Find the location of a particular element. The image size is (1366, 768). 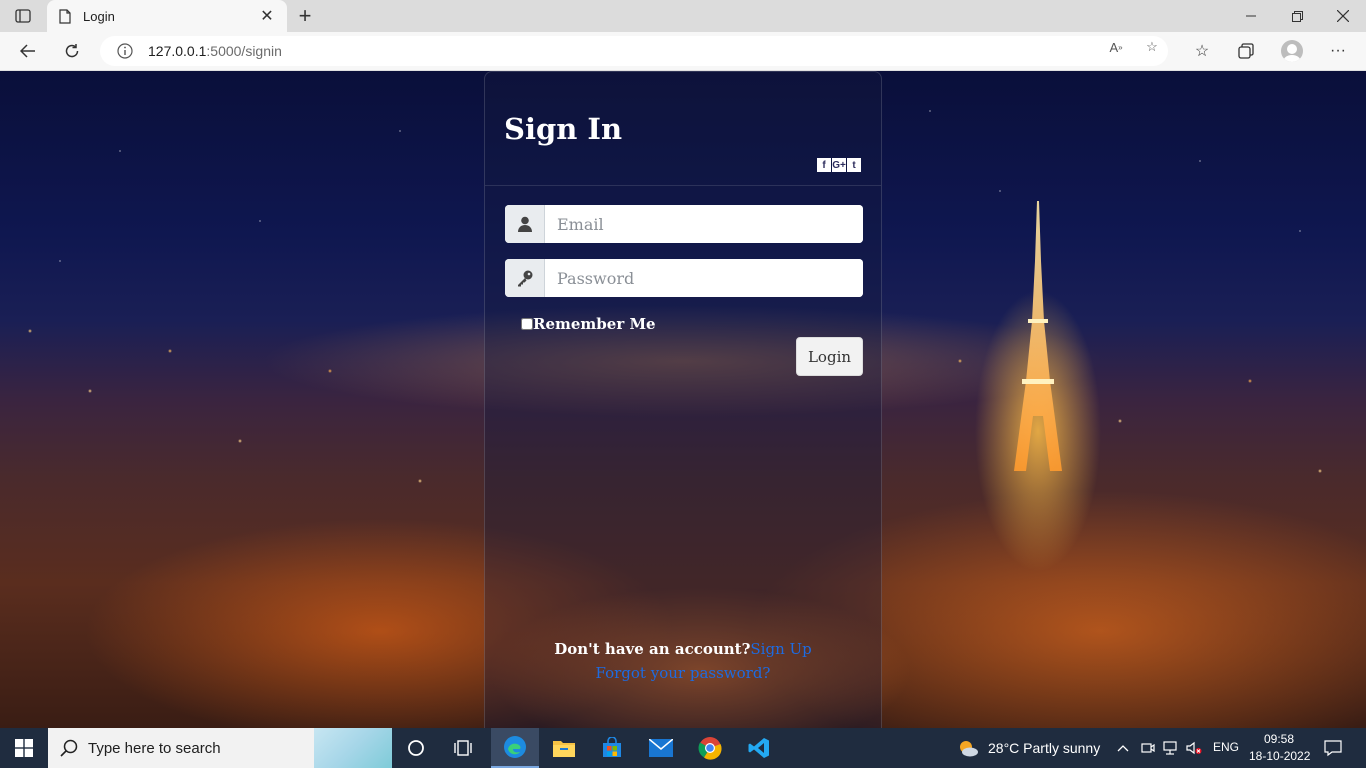

profile-avatar is located at coordinates (1292, 51).